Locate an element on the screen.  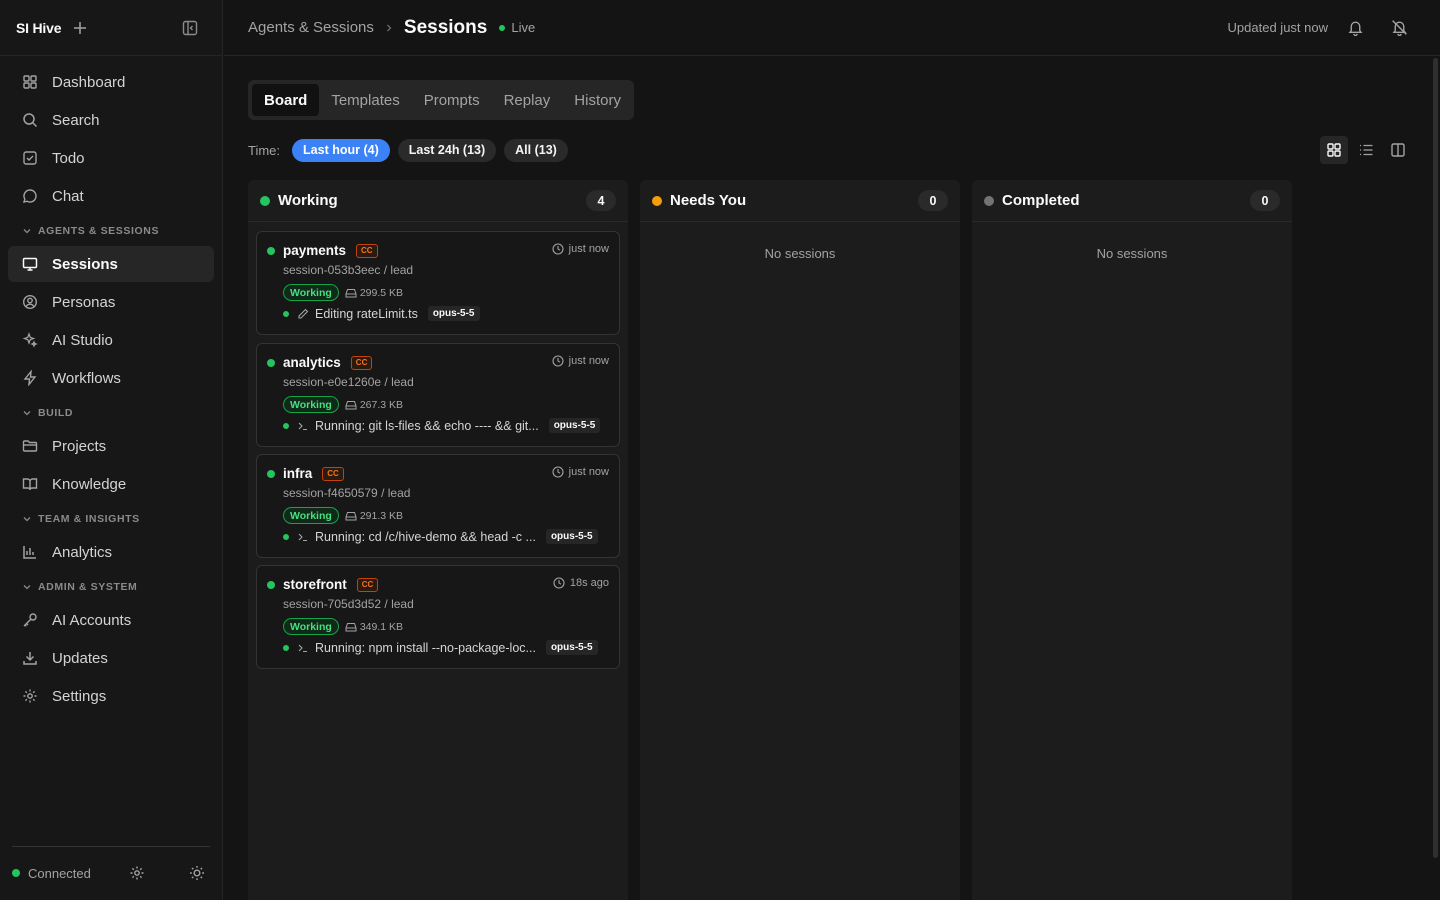
connection-status: Connected is located at coordinates (59, 873).